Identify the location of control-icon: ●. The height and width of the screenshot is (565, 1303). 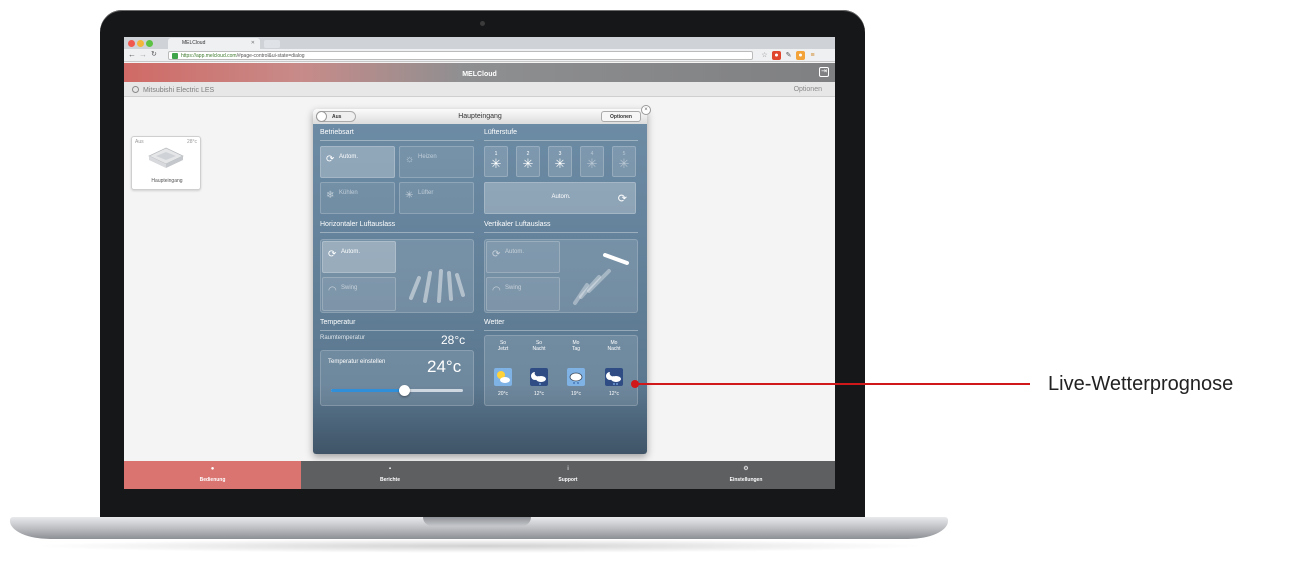
(212, 469).